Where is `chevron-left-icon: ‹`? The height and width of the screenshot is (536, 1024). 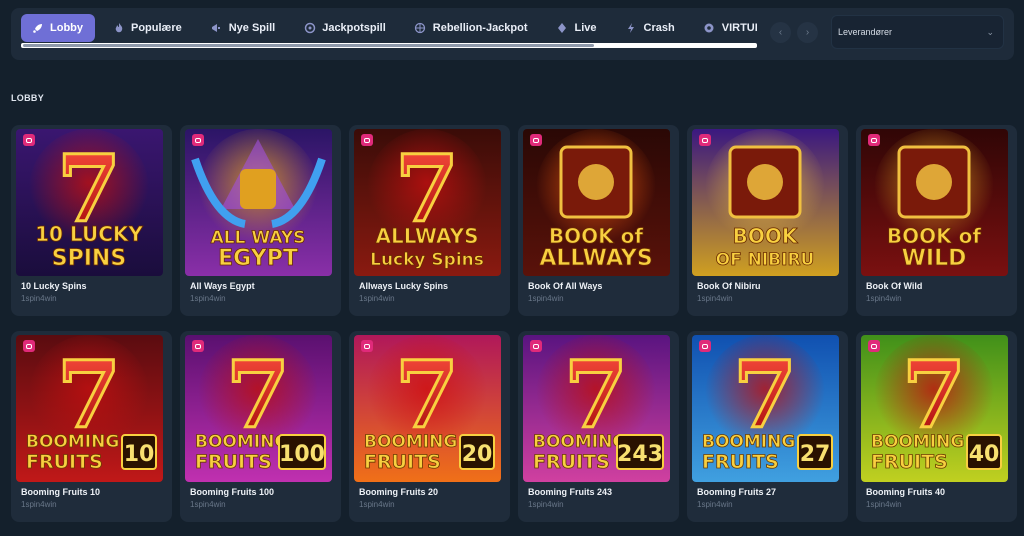
chevron-left-icon: ‹ is located at coordinates (780, 32).